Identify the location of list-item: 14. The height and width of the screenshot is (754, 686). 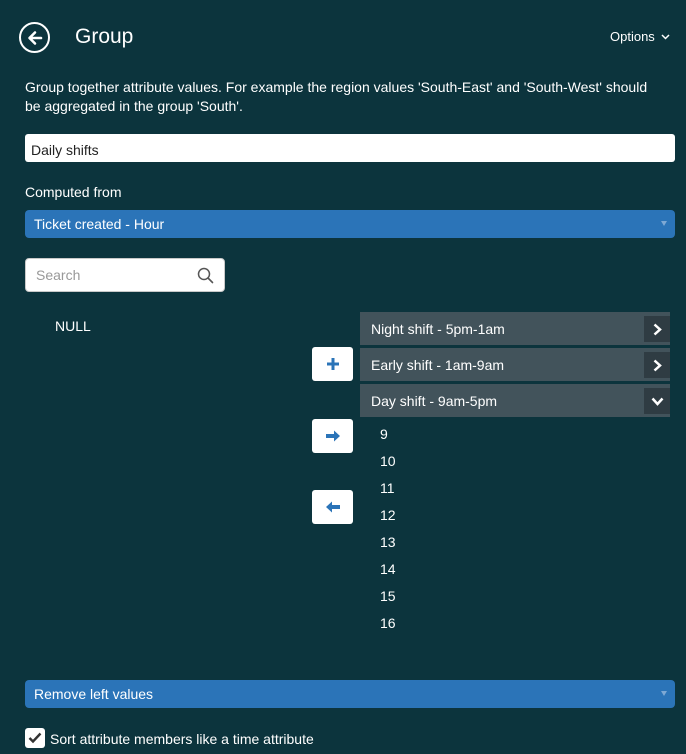
(388, 569).